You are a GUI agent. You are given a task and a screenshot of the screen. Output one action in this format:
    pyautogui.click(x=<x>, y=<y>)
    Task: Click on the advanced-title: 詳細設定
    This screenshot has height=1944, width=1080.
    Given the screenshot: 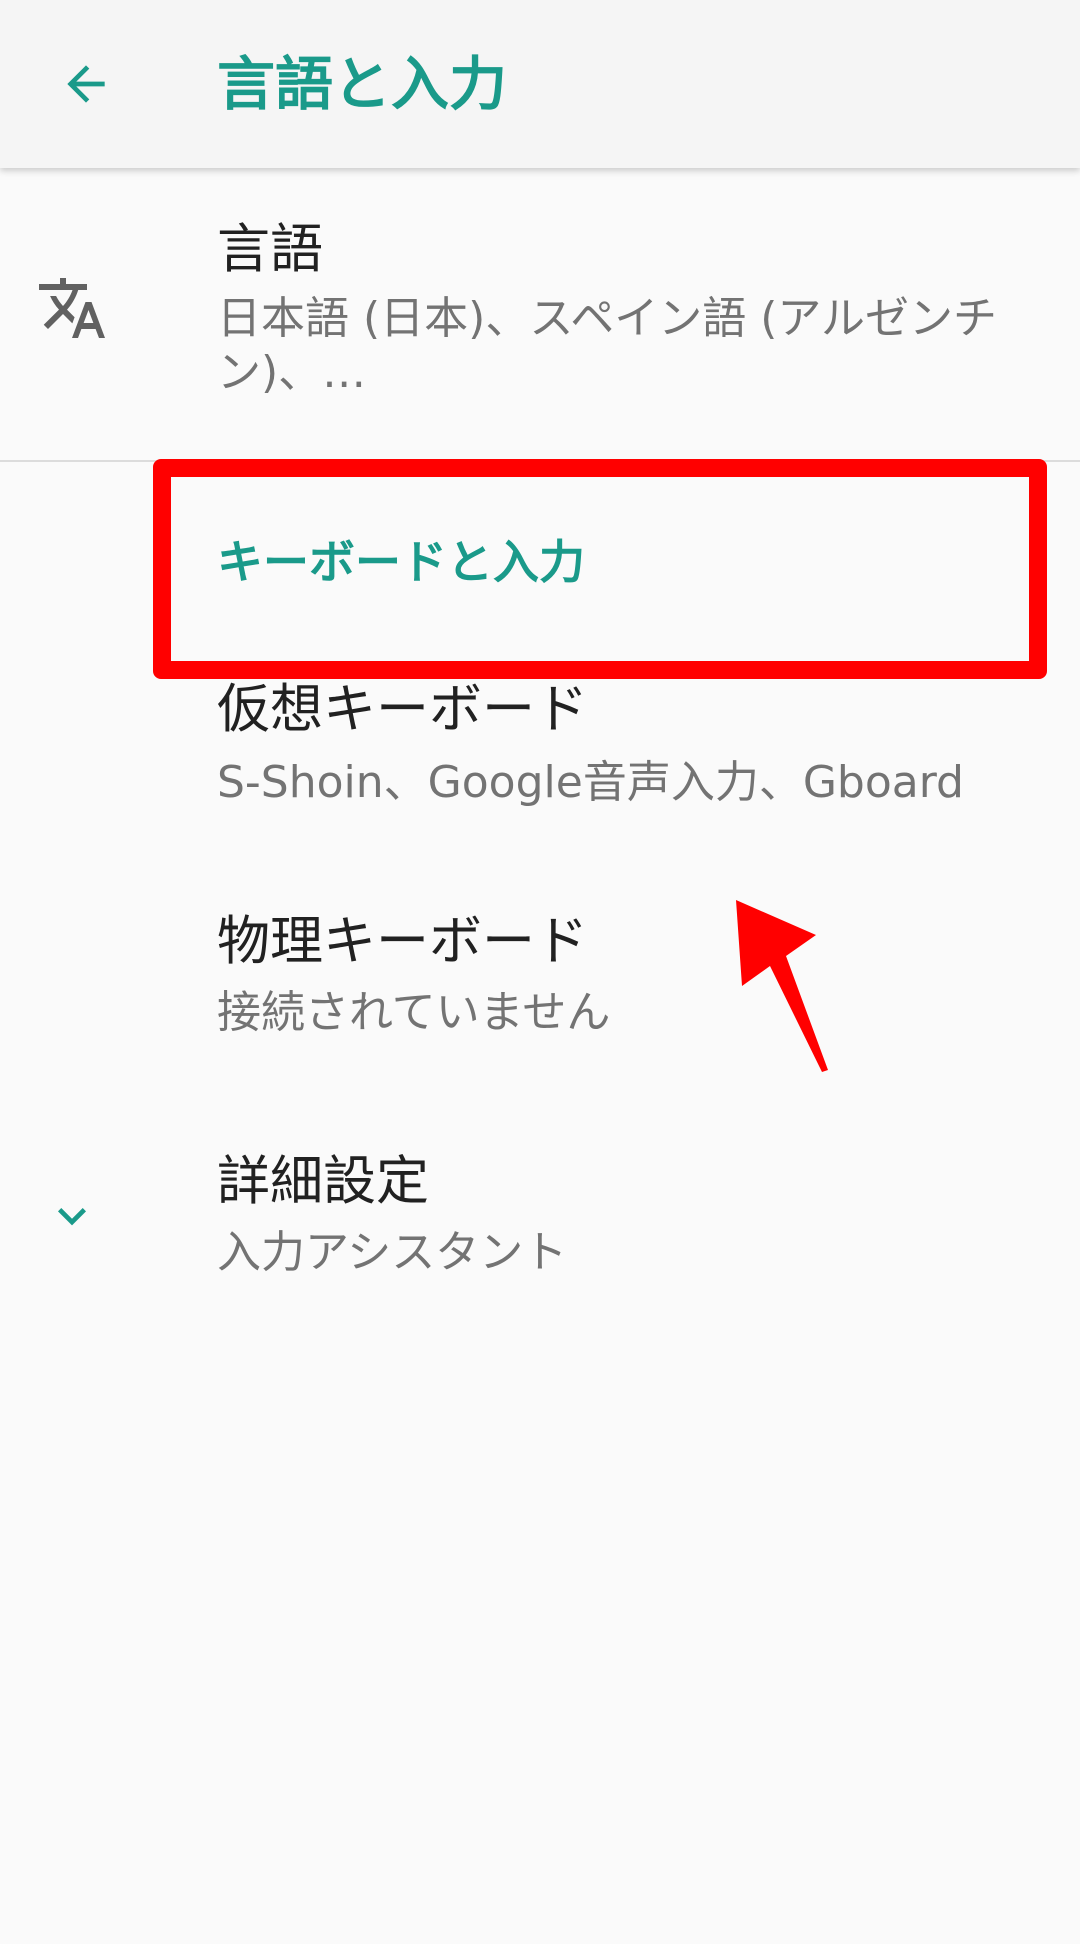 What is the action you would take?
    pyautogui.click(x=323, y=1181)
    